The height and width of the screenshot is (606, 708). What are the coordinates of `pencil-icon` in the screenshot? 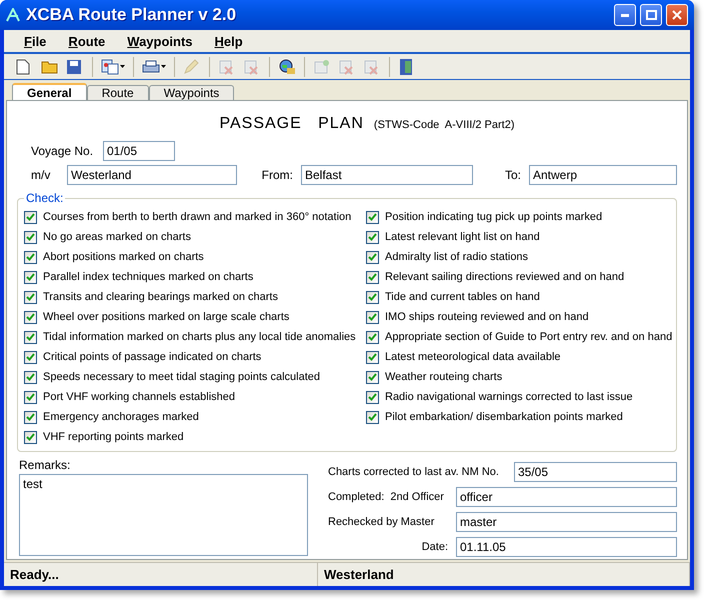 It's located at (191, 66).